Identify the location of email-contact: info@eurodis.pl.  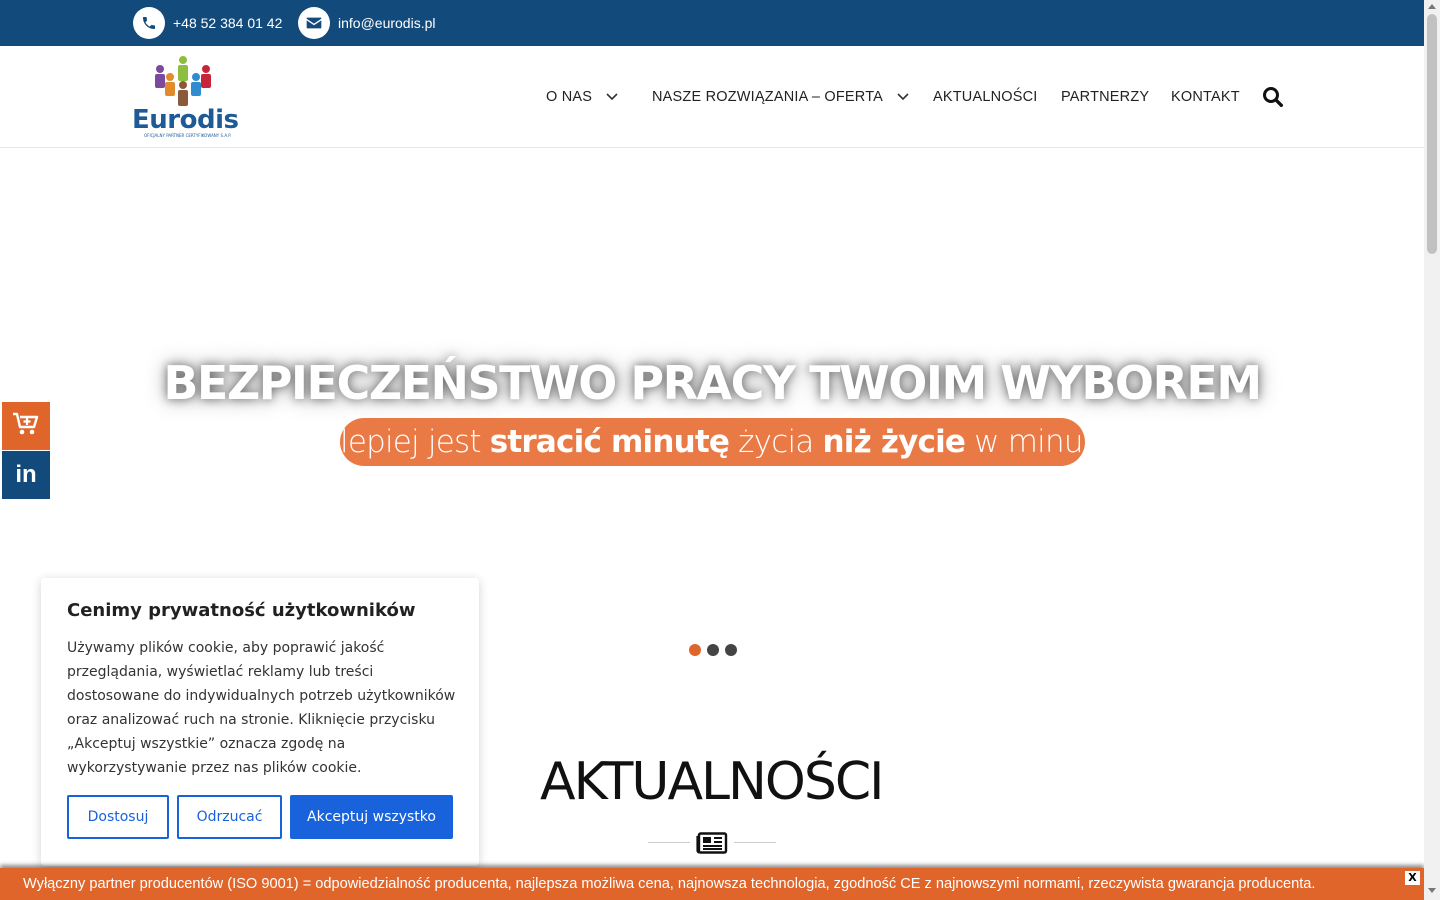
(367, 23).